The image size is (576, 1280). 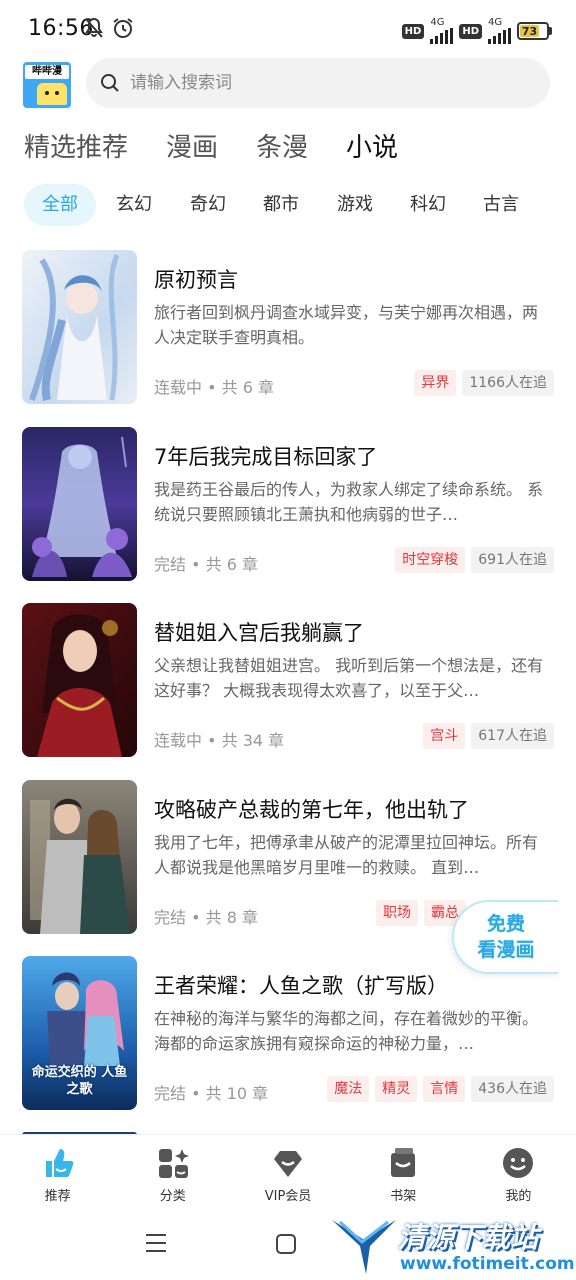 I want to click on follower-count: 436人在追, so click(x=512, y=1089).